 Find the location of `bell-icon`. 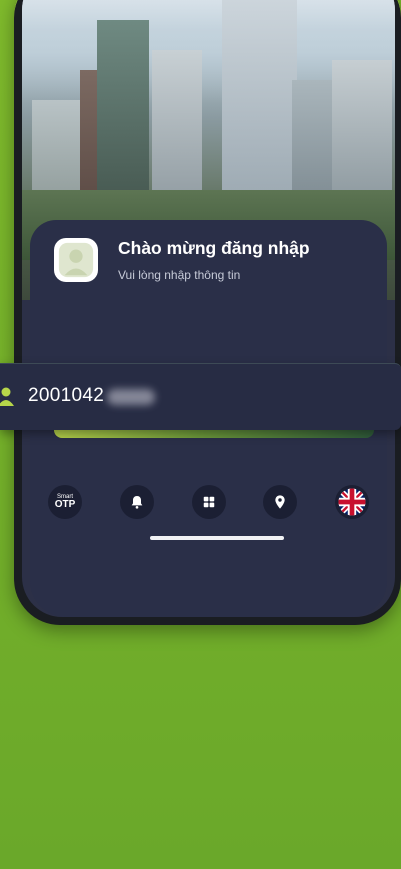

bell-icon is located at coordinates (137, 502).